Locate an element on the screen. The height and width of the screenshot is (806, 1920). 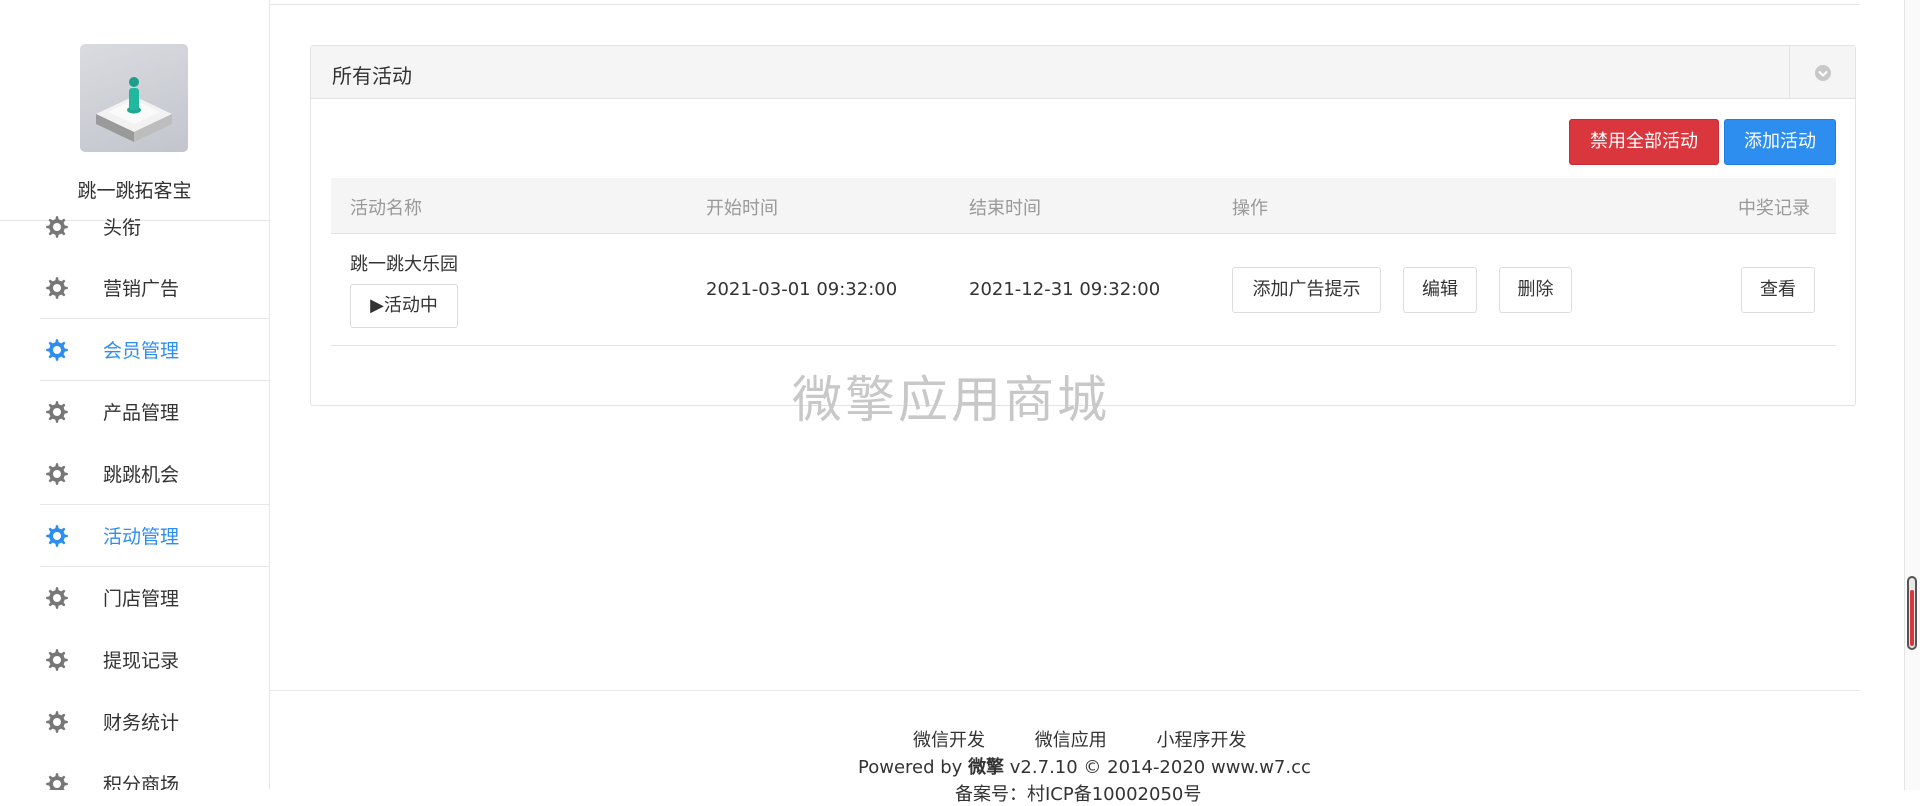
sidebar-item-label: 门店管理 is located at coordinates (141, 599).